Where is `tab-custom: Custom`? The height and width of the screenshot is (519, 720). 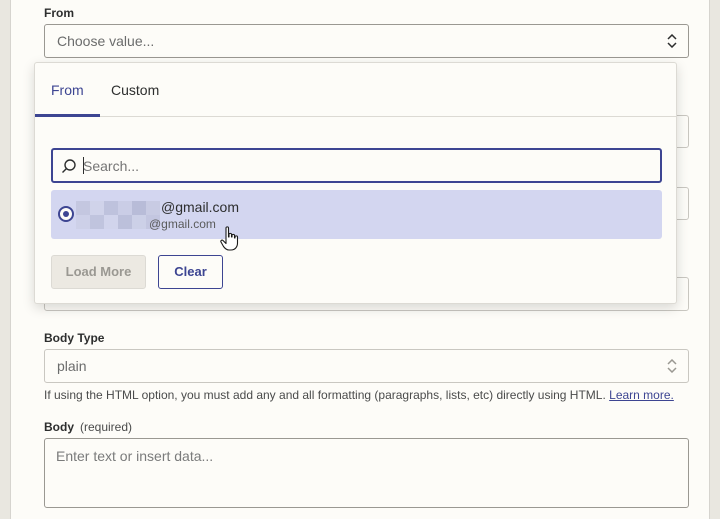 tab-custom: Custom is located at coordinates (135, 90).